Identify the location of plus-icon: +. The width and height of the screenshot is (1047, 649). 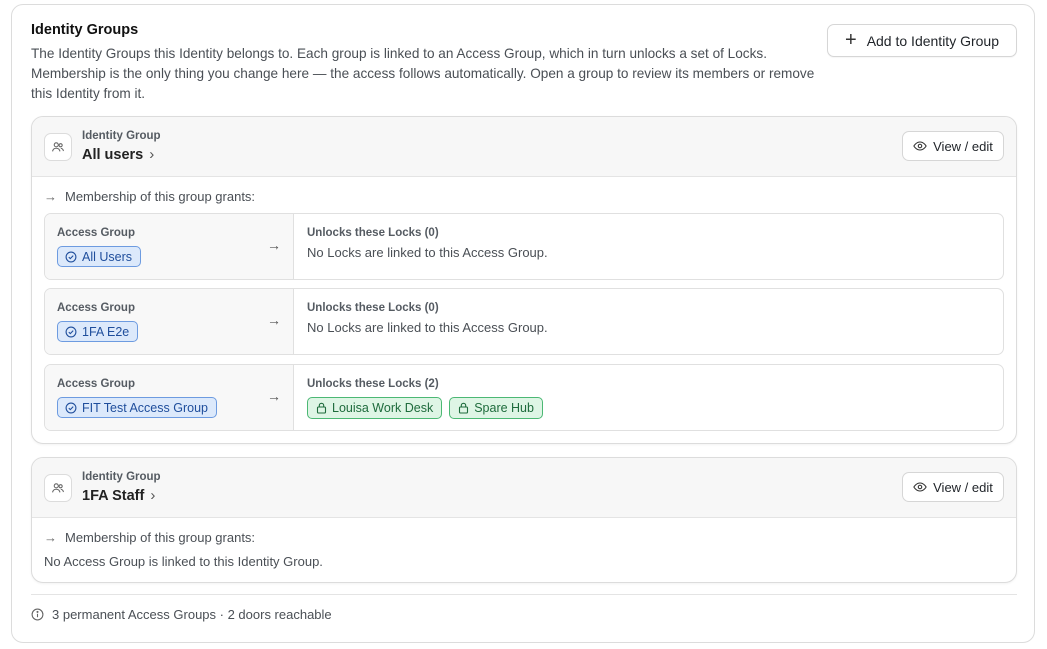
(851, 39).